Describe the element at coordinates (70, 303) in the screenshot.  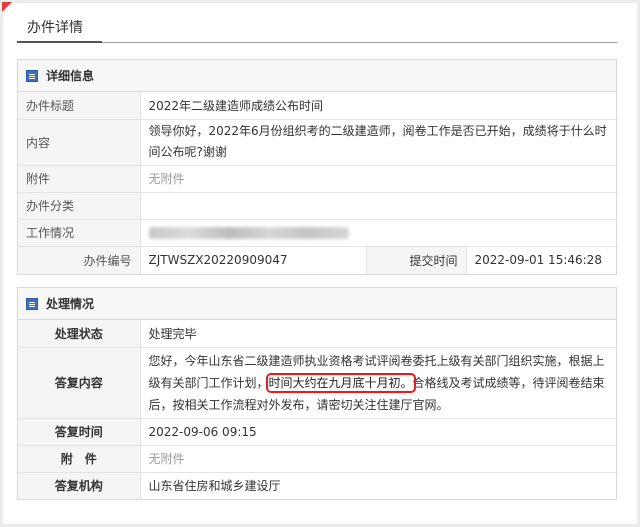
I see `handling-section-title: 处理情况` at that location.